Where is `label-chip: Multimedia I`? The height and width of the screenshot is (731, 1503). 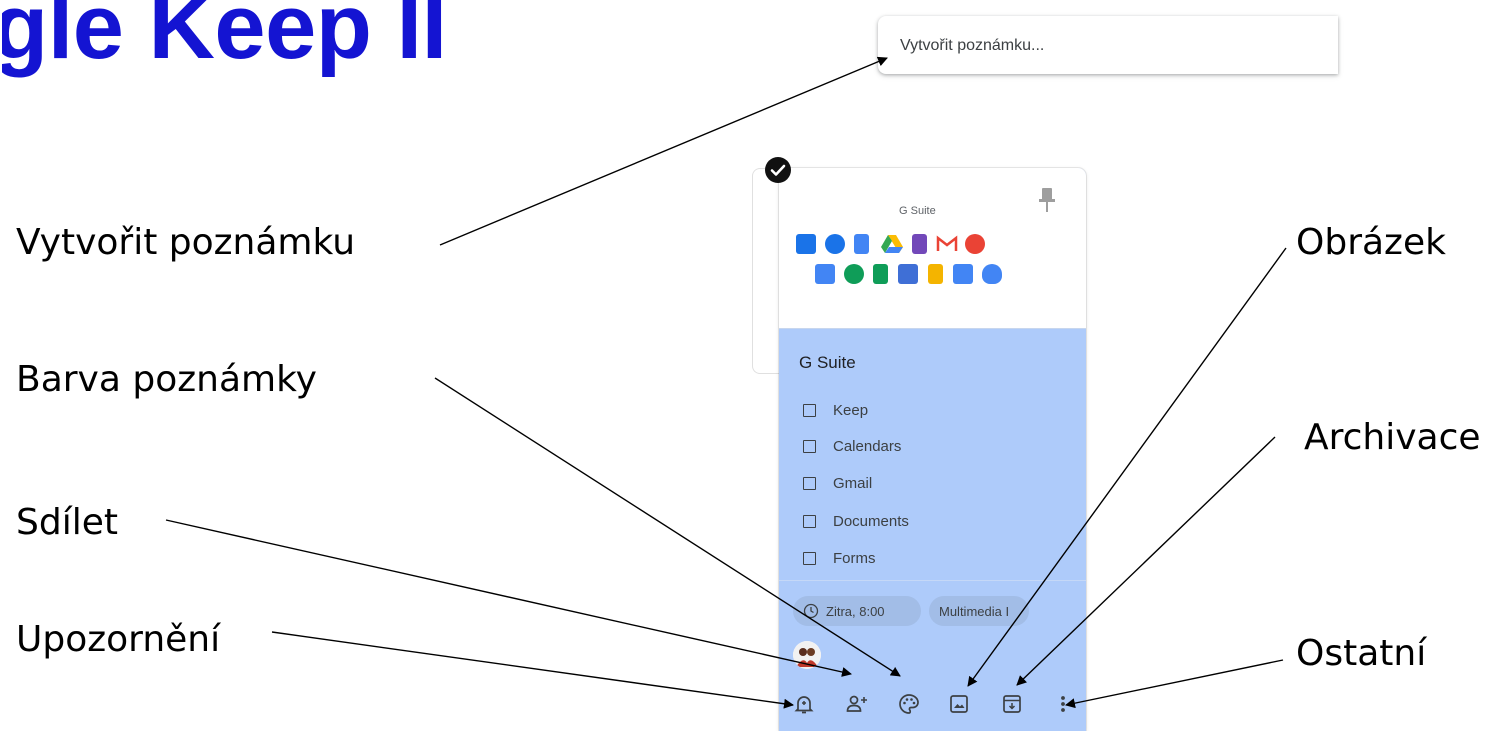 label-chip: Multimedia I is located at coordinates (979, 611).